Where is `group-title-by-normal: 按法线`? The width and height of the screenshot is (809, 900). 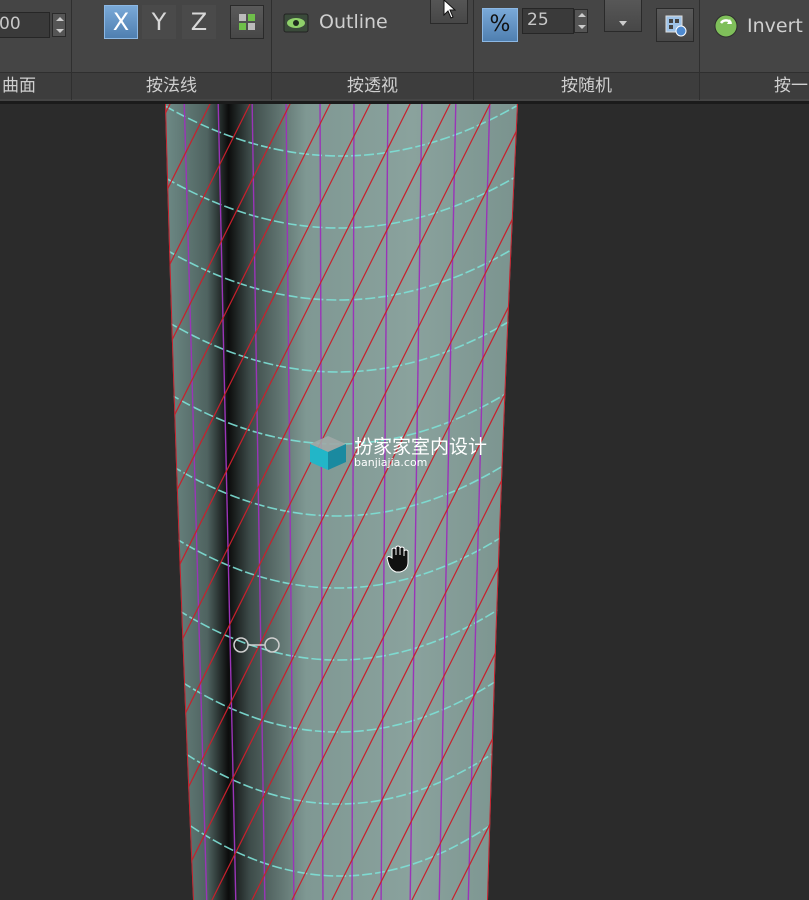
group-title-by-normal: 按法线 is located at coordinates (171, 85).